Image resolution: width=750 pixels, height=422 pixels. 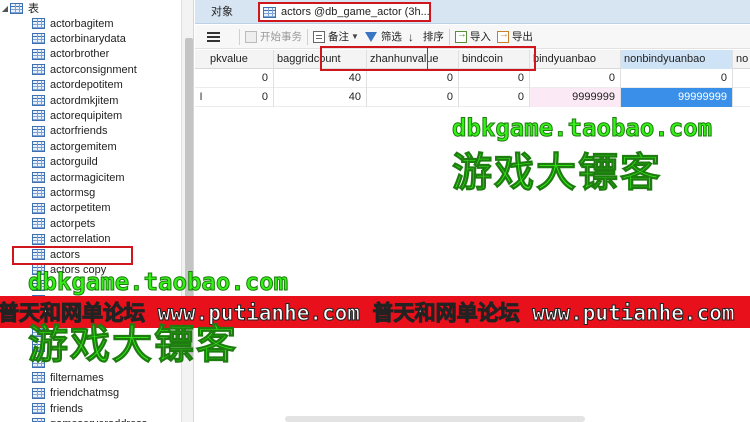 I want to click on table-row: 0 40 0 0 0 0, so click(x=472, y=78).